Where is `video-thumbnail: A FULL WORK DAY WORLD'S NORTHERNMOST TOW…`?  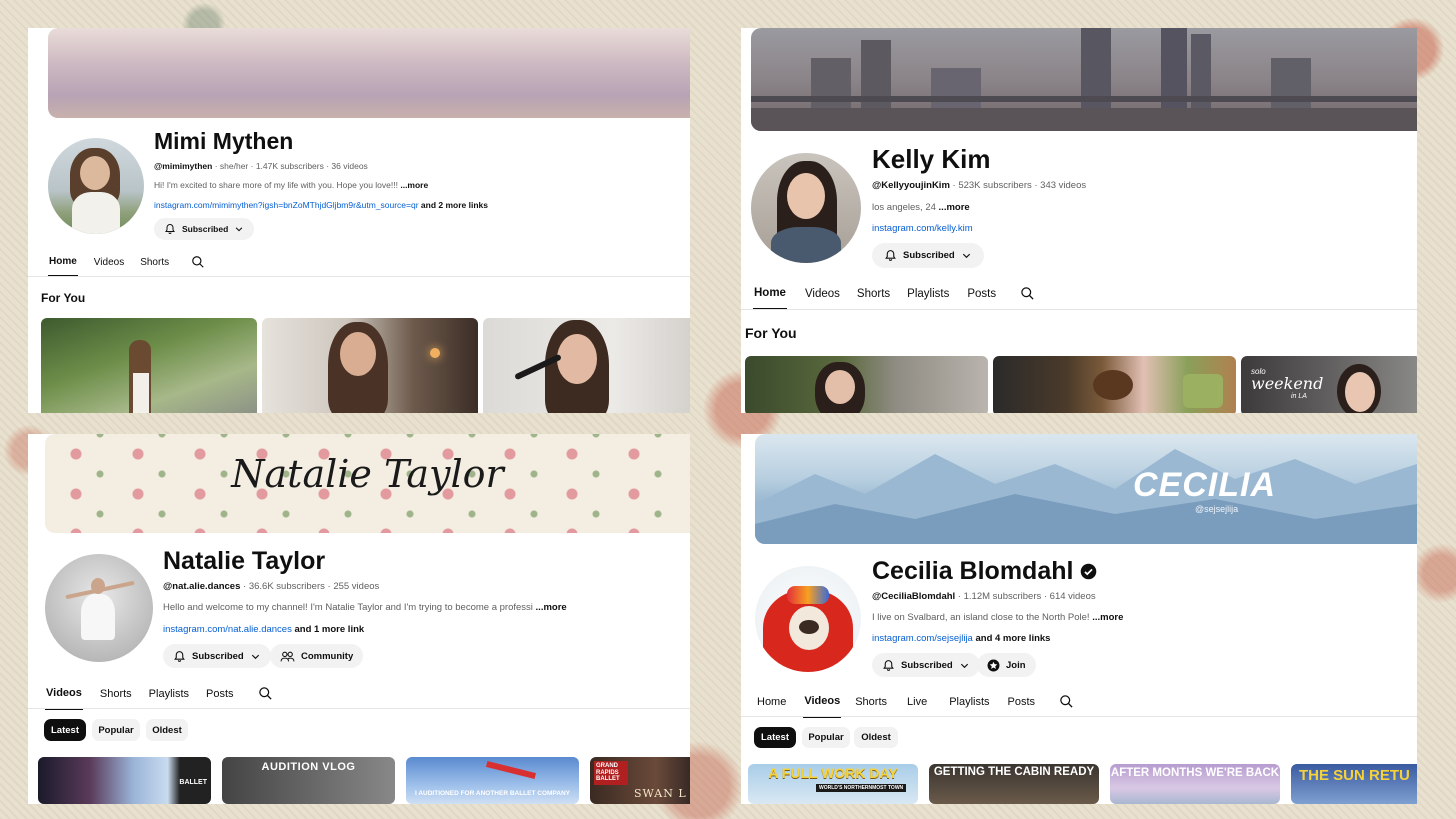
video-thumbnail: A FULL WORK DAY WORLD'S NORTHERNMOST TOW… is located at coordinates (833, 784).